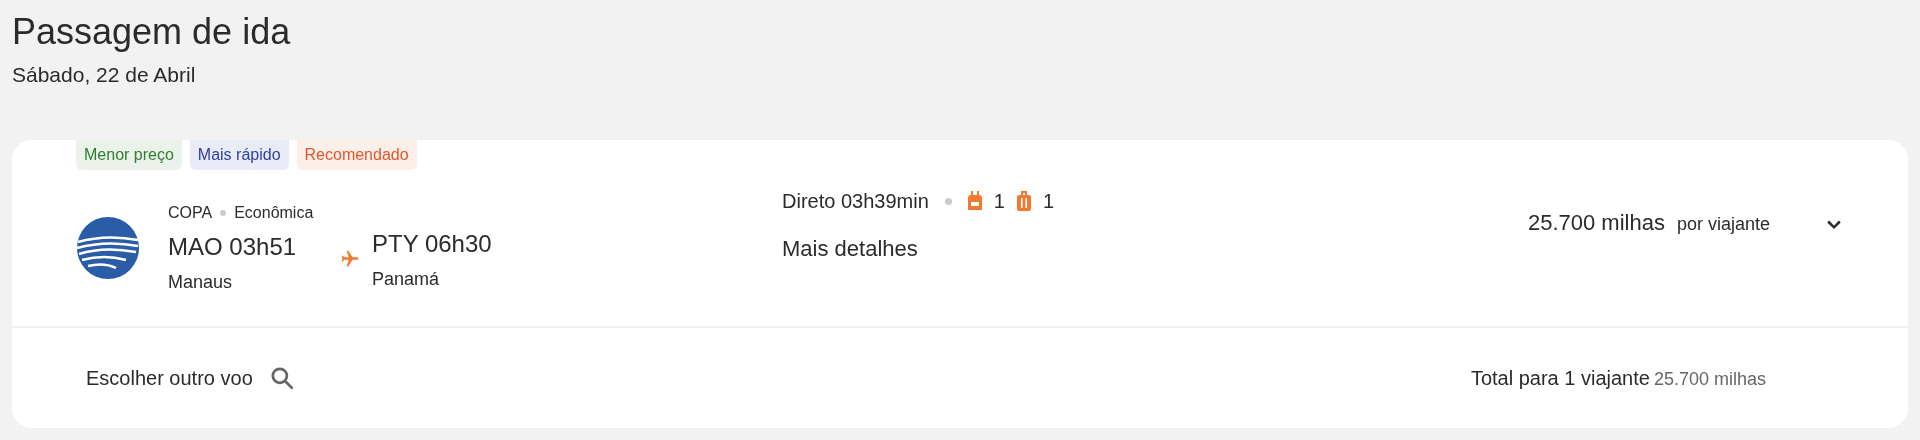 The height and width of the screenshot is (440, 1920). I want to click on airline-name: COPA, so click(190, 212).